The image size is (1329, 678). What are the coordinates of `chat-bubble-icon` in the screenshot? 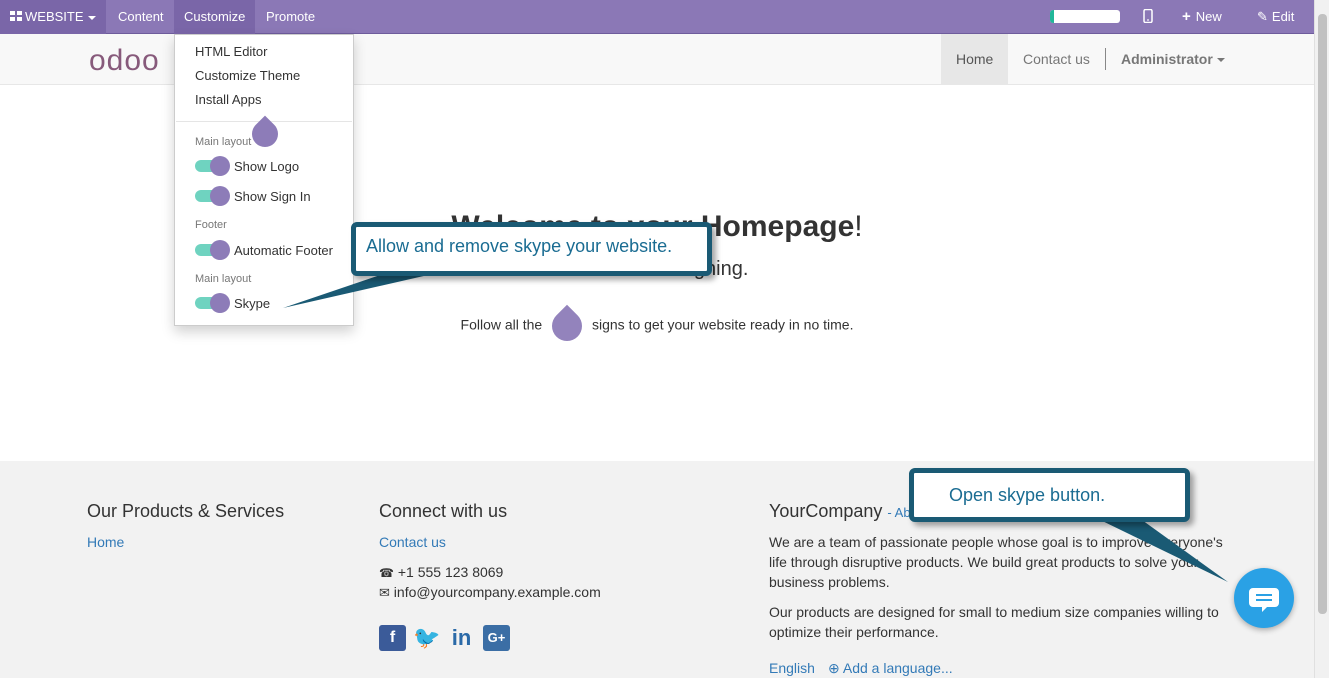 It's located at (1264, 600).